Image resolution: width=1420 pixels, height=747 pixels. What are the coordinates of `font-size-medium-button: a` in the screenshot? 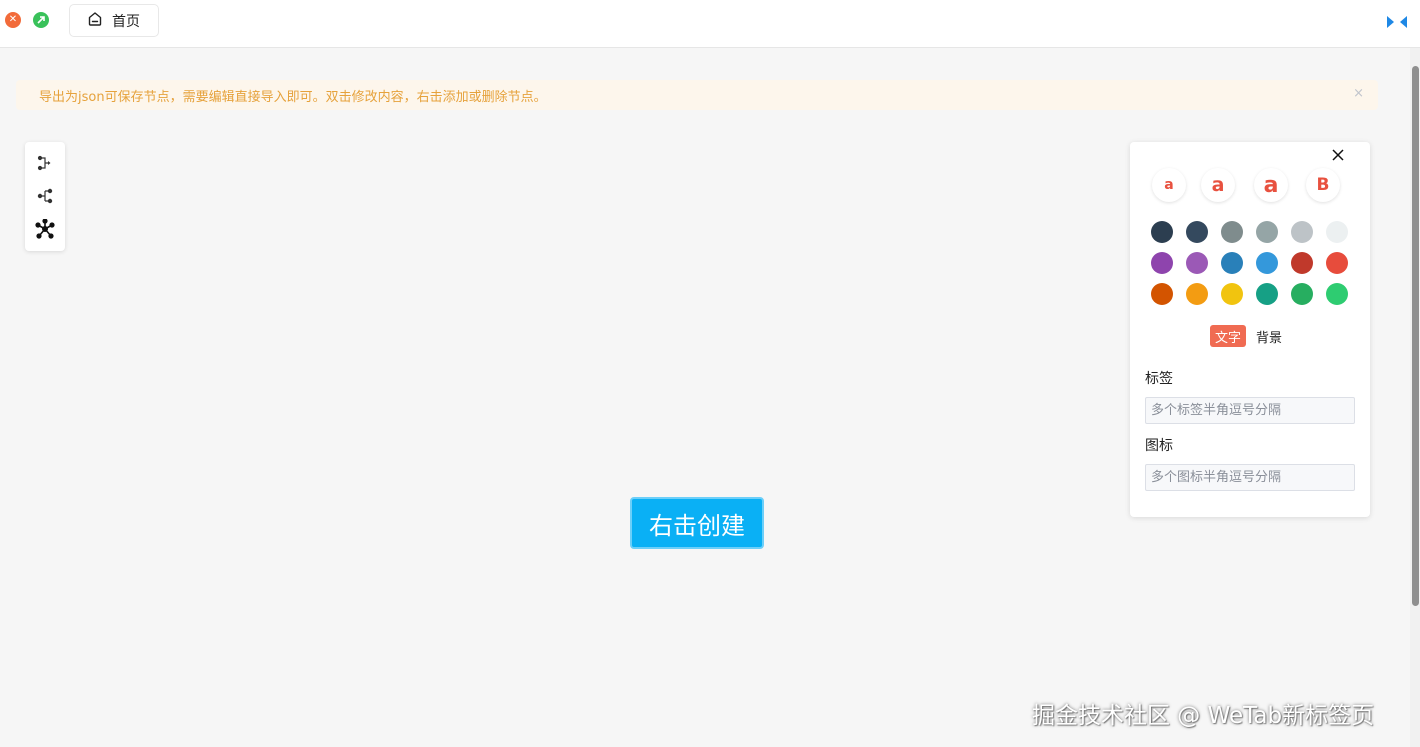 It's located at (1218, 185).